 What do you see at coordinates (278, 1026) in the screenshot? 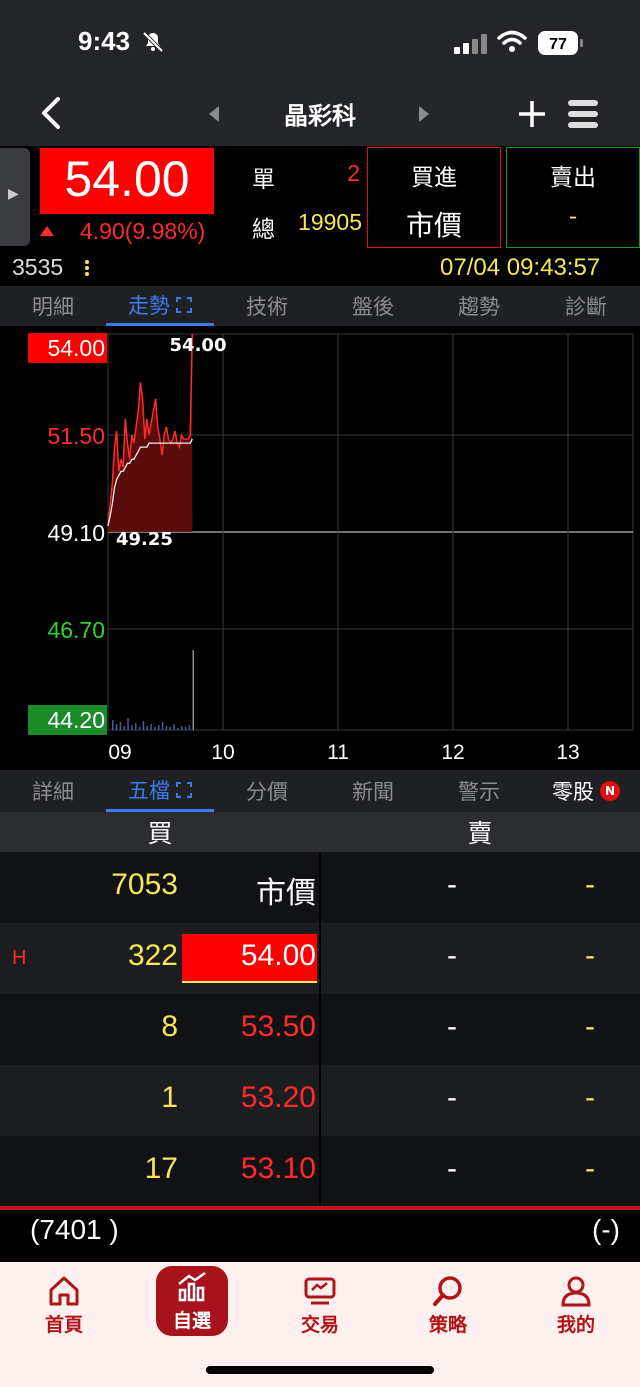
I see `bid-price: 53.50` at bounding box center [278, 1026].